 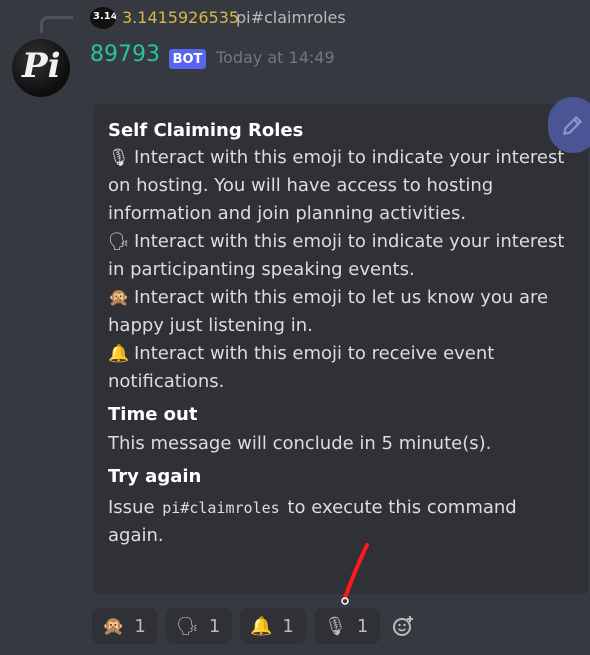 I want to click on reaction-speak-no-evil: 🙊 1, so click(x=125, y=626).